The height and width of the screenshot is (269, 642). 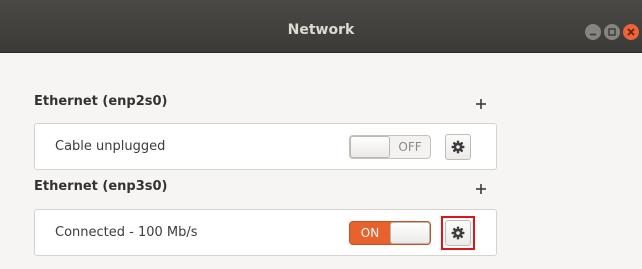 What do you see at coordinates (370, 233) in the screenshot?
I see `toggle-label: ON` at bounding box center [370, 233].